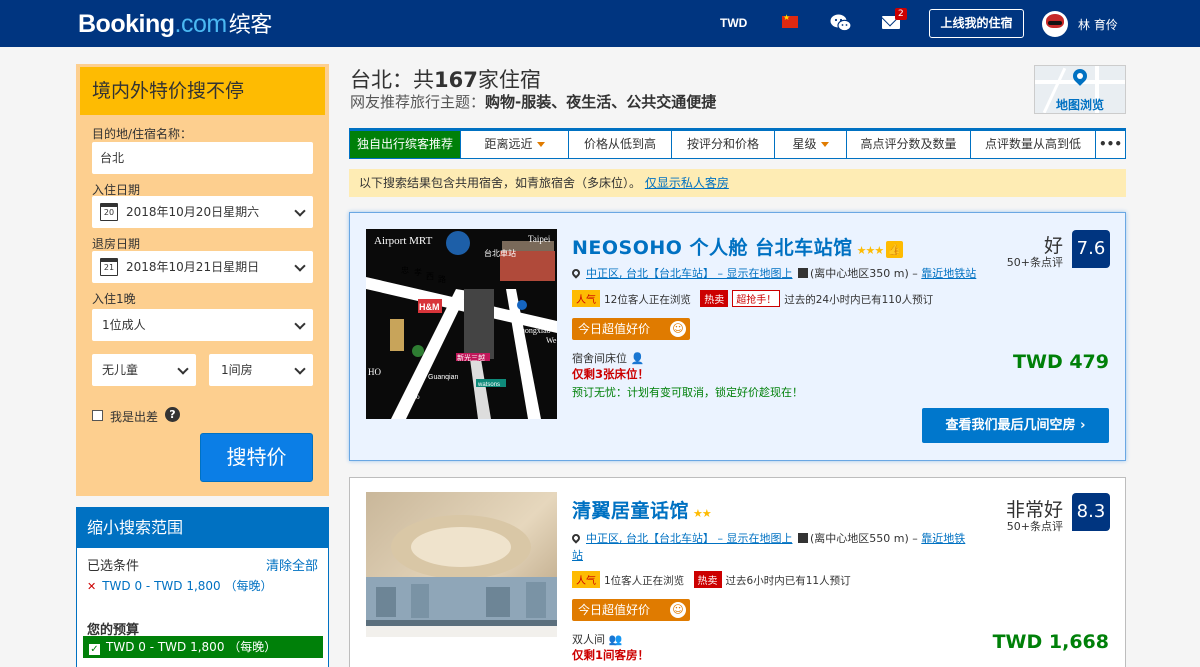  I want to click on smile-icon: ☺, so click(678, 610).